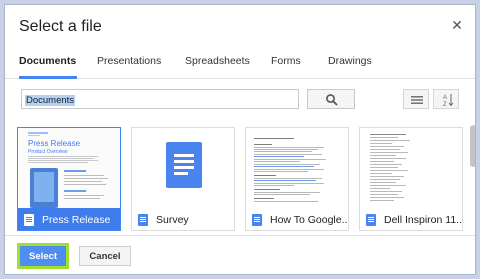  Describe the element at coordinates (43, 256) in the screenshot. I see `select-button: Select` at that location.